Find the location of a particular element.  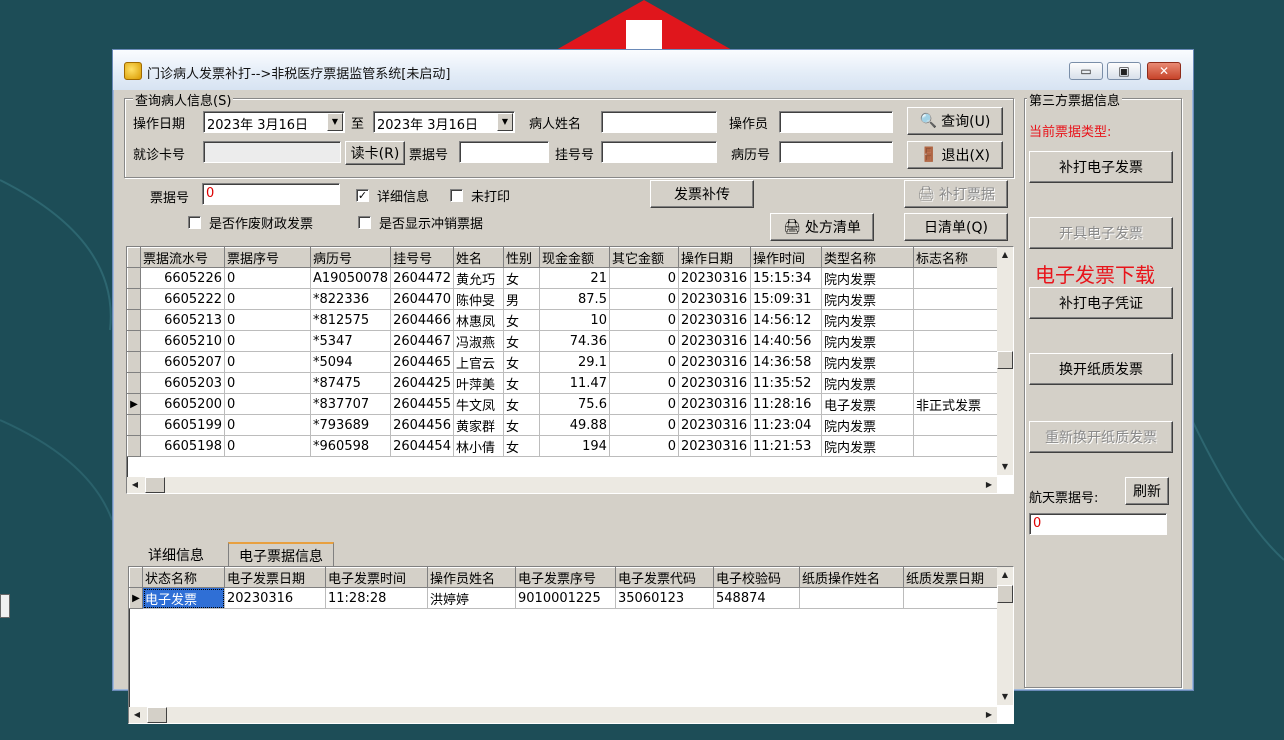

invoice-grid-hscroll: ◀ ▶ is located at coordinates (562, 485).